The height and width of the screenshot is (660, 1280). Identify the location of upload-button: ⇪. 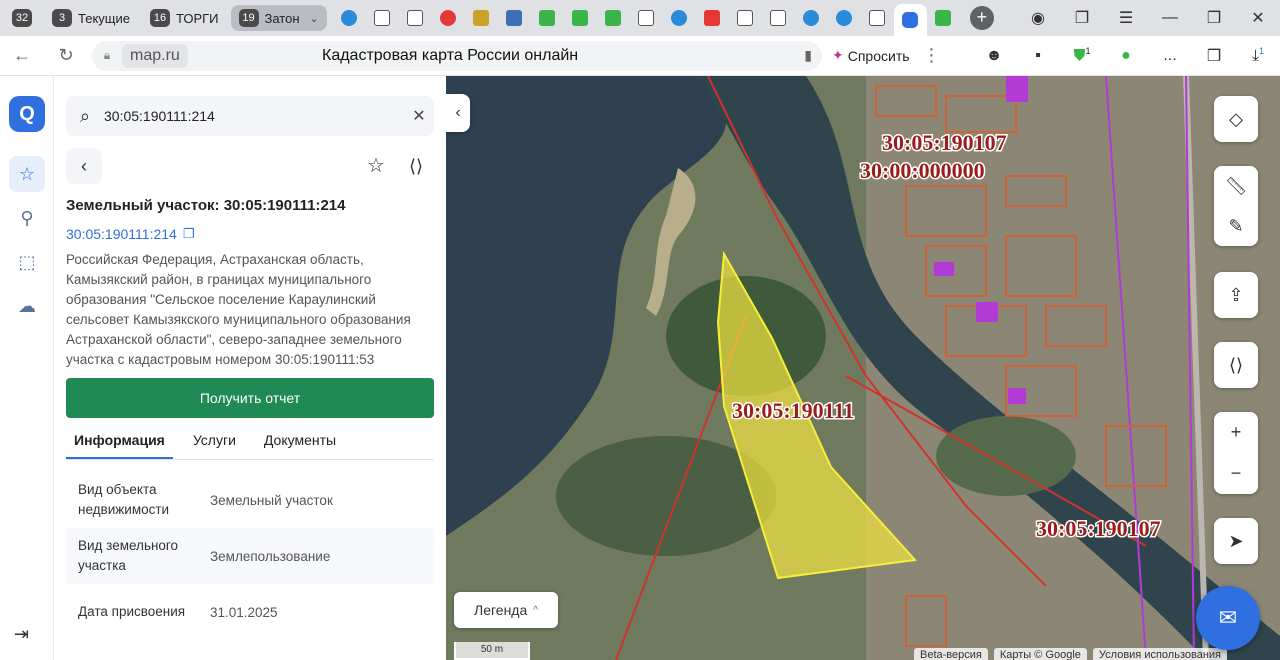
(1236, 295).